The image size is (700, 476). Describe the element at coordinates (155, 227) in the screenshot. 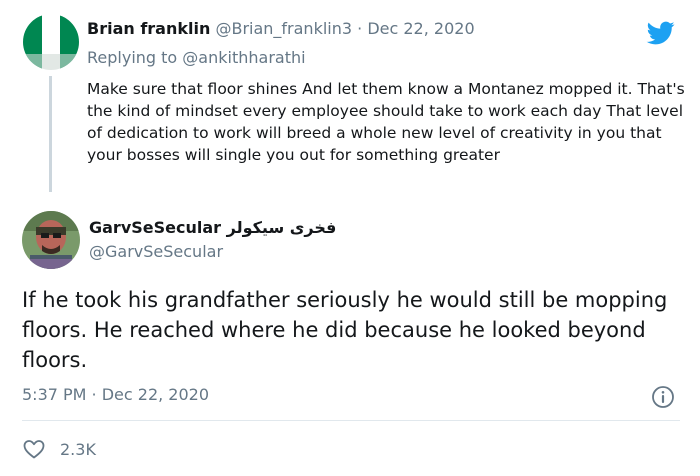

I see `main-author-name: GarvSeSecular` at that location.